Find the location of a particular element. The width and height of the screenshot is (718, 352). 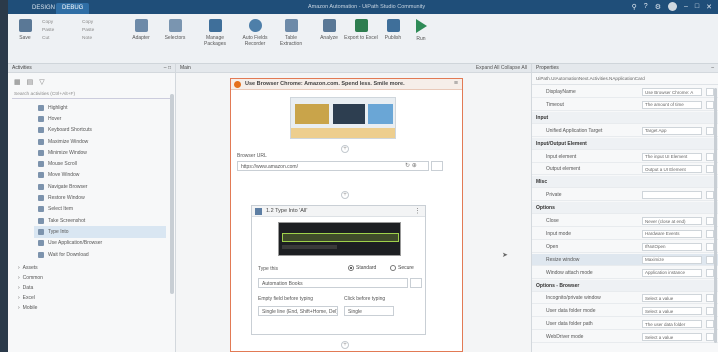

list-item: Maximize Window is located at coordinates (106, 141).